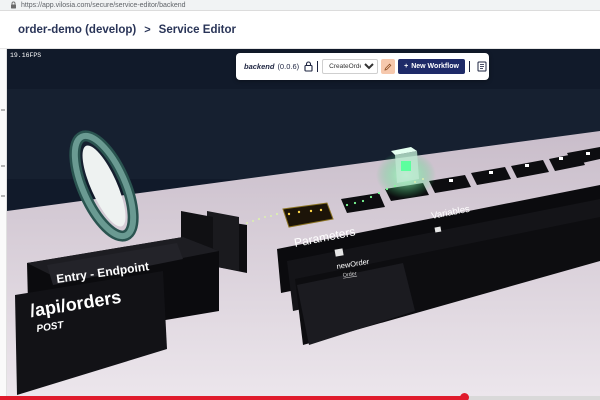  Describe the element at coordinates (308, 67) in the screenshot. I see `lock-icon` at that location.